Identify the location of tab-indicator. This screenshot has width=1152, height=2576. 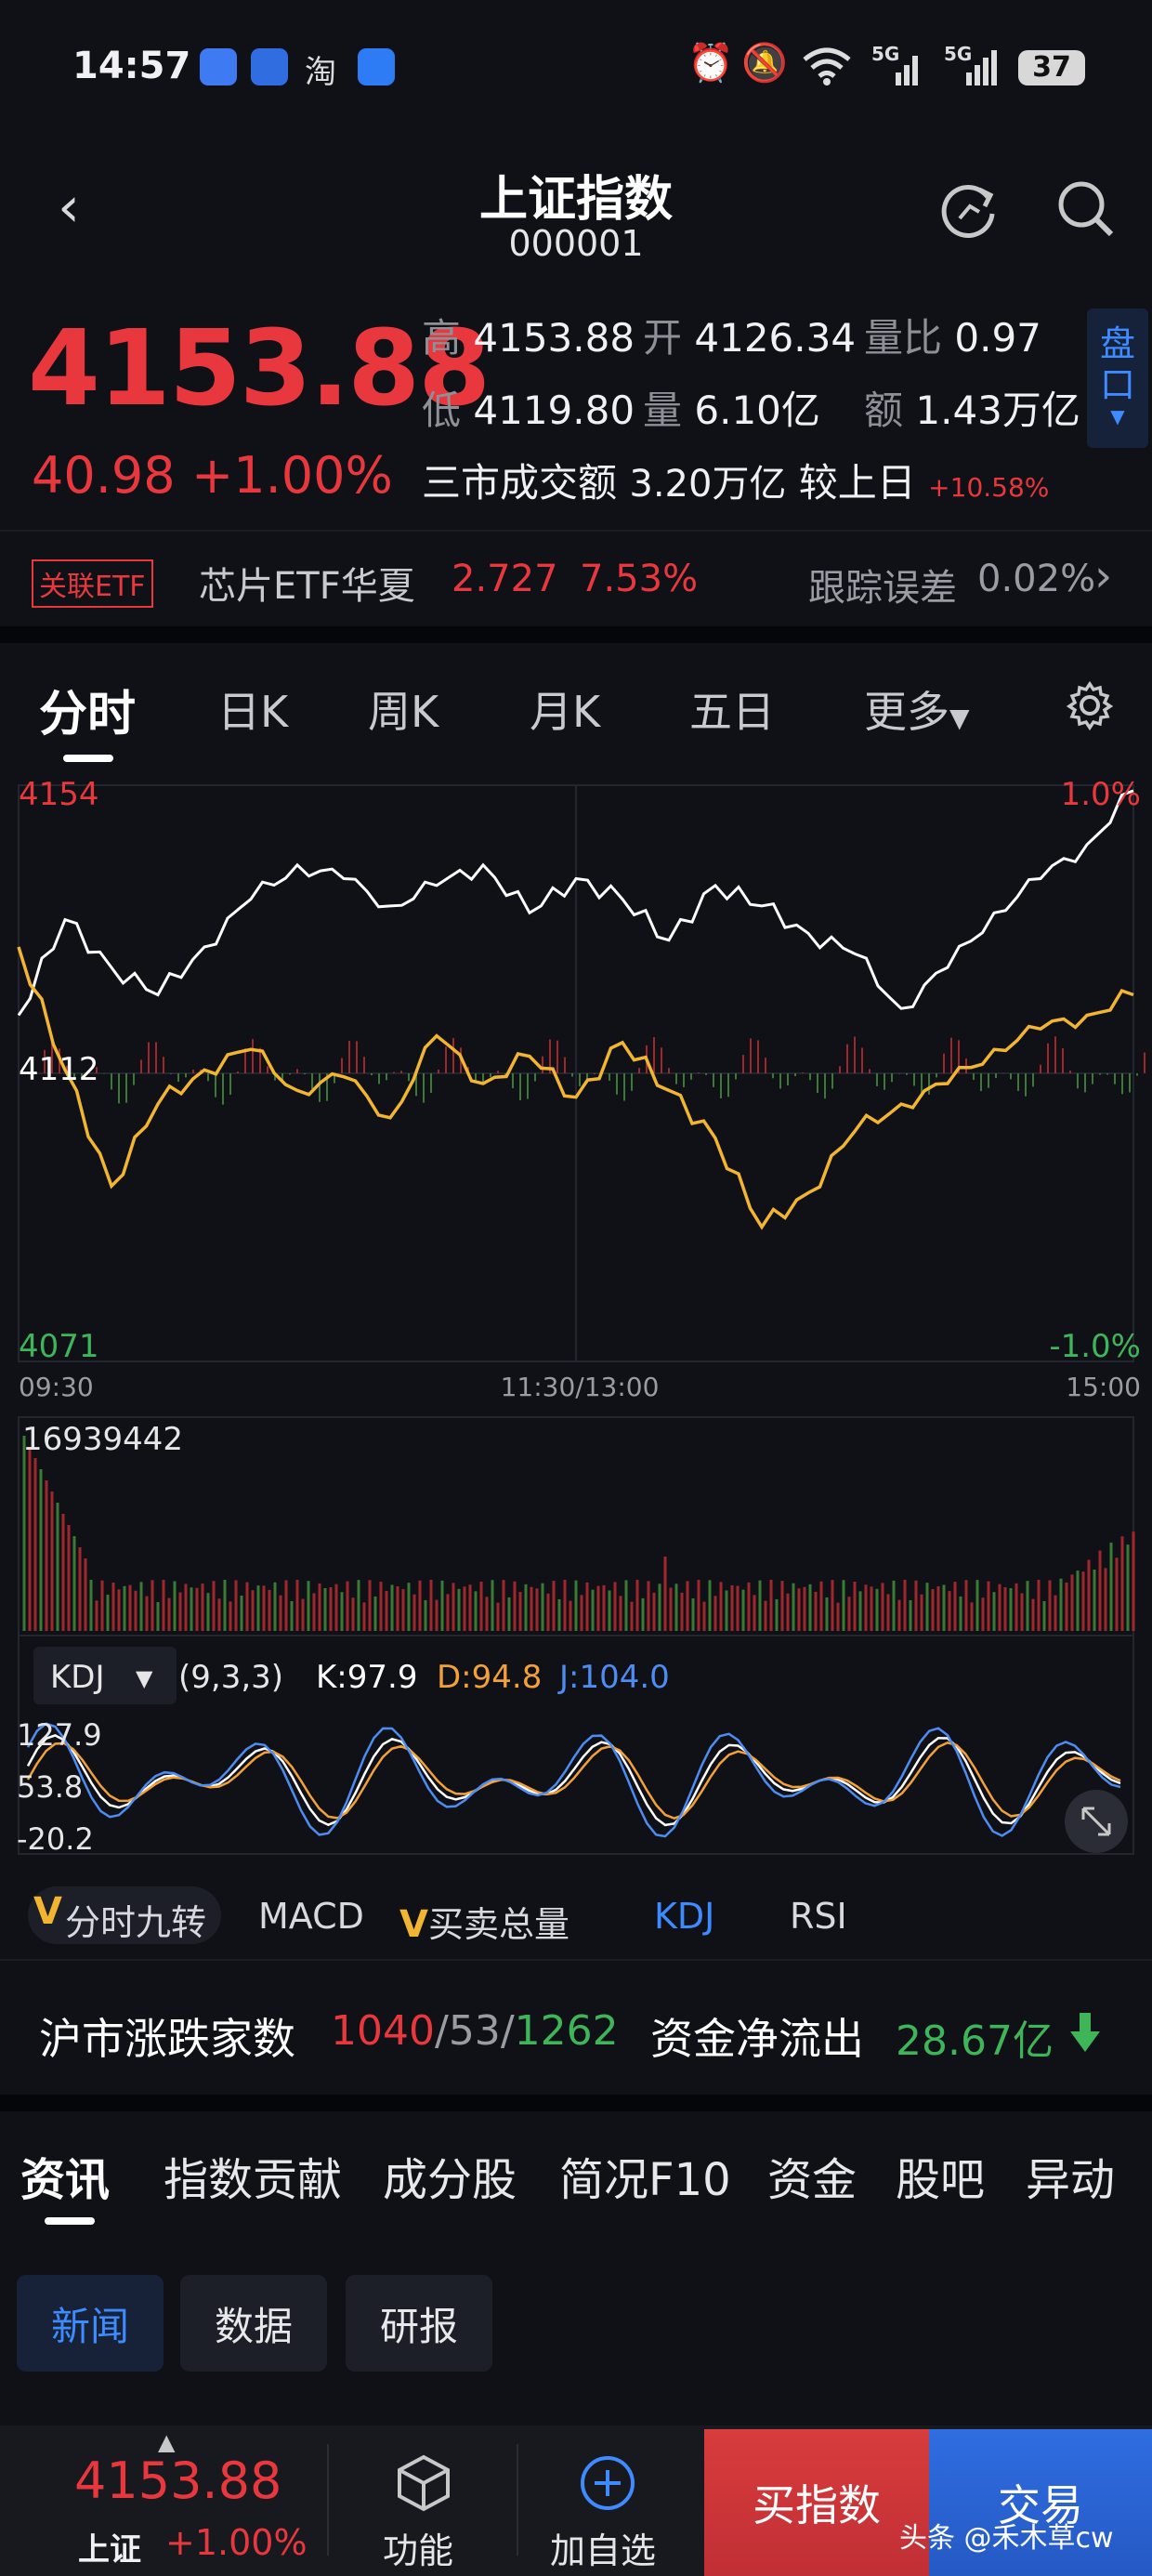
(88, 758).